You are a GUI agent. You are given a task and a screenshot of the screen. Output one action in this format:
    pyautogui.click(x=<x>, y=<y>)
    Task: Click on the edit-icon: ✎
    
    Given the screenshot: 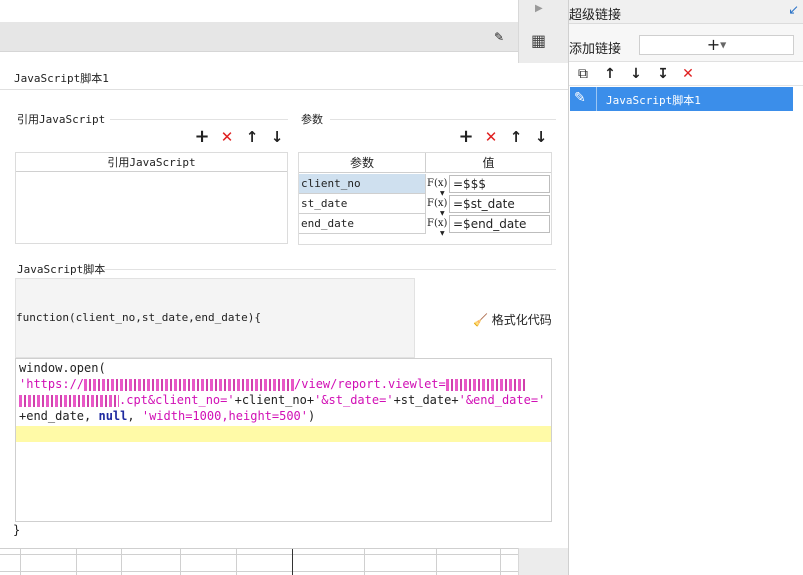 What is the action you would take?
    pyautogui.click(x=580, y=98)
    